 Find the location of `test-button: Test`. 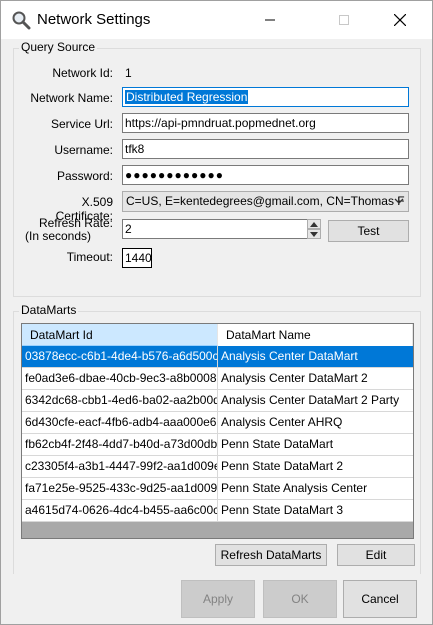

test-button: Test is located at coordinates (368, 231).